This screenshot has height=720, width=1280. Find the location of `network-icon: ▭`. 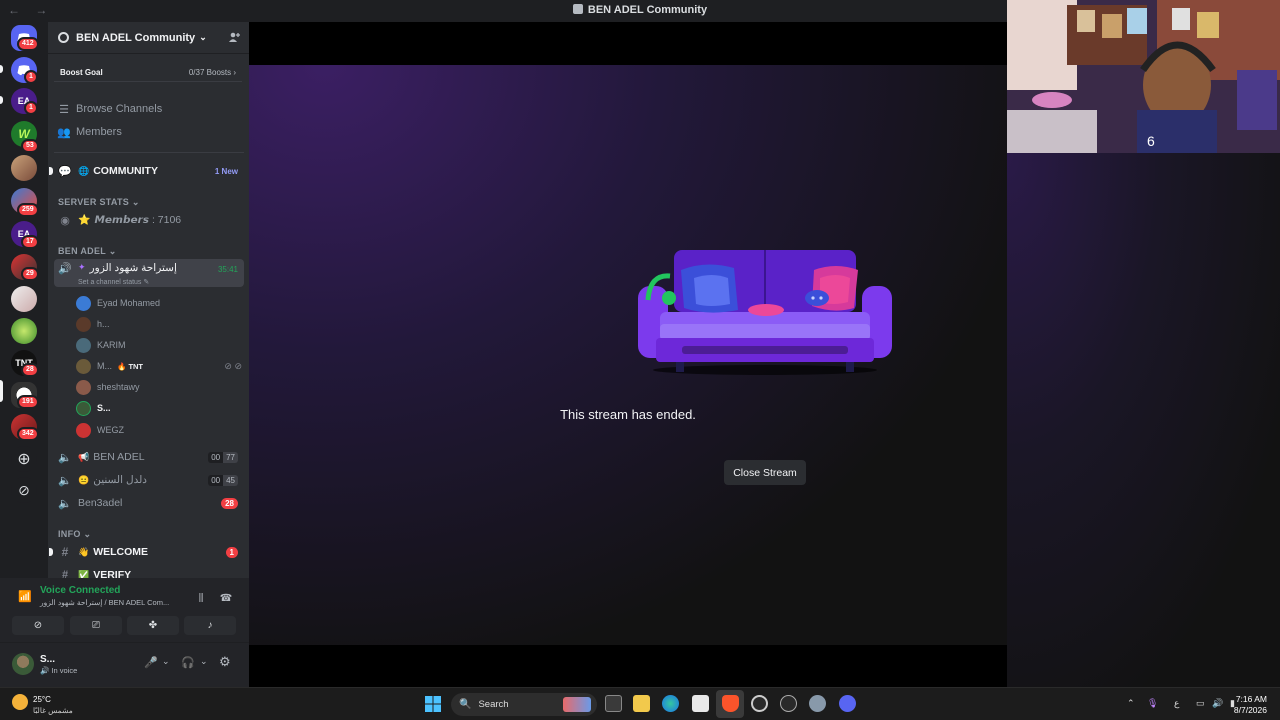

network-icon: ▭ is located at coordinates (1200, 703).